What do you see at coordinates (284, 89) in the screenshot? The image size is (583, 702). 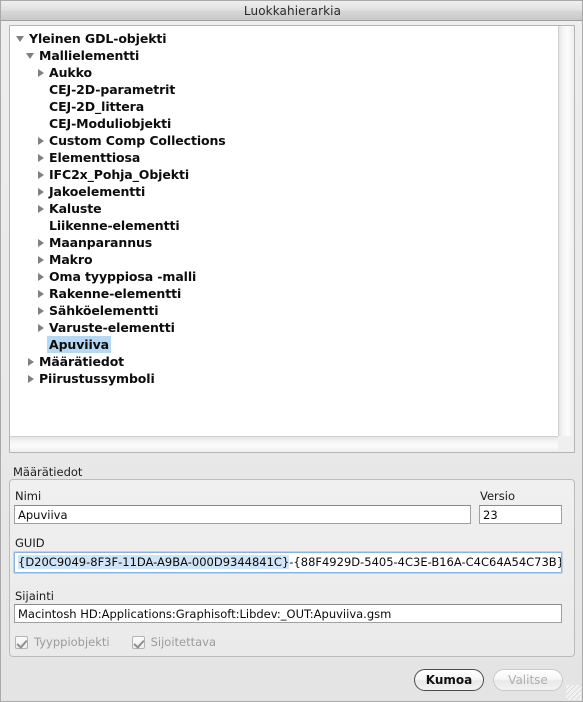 I see `tree-item: CEJ-2D-parametrit` at bounding box center [284, 89].